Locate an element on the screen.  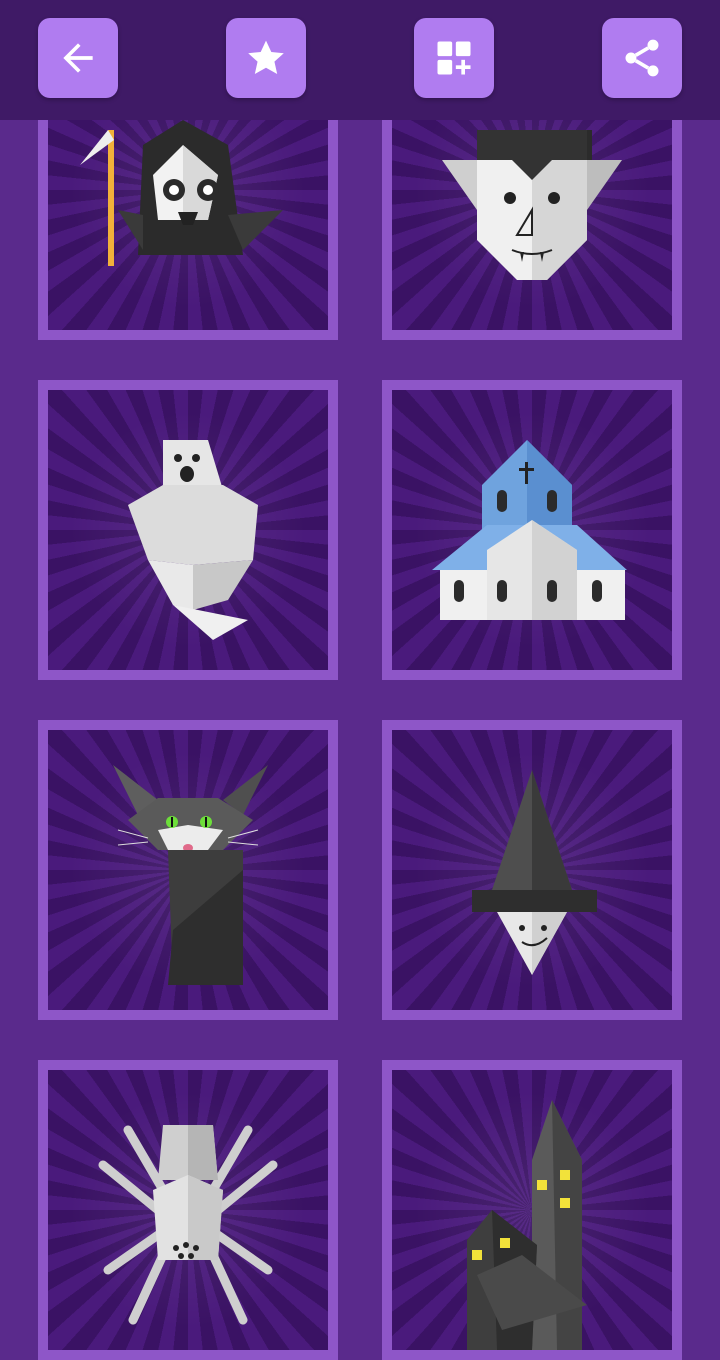
cat-image is located at coordinates (190, 875).